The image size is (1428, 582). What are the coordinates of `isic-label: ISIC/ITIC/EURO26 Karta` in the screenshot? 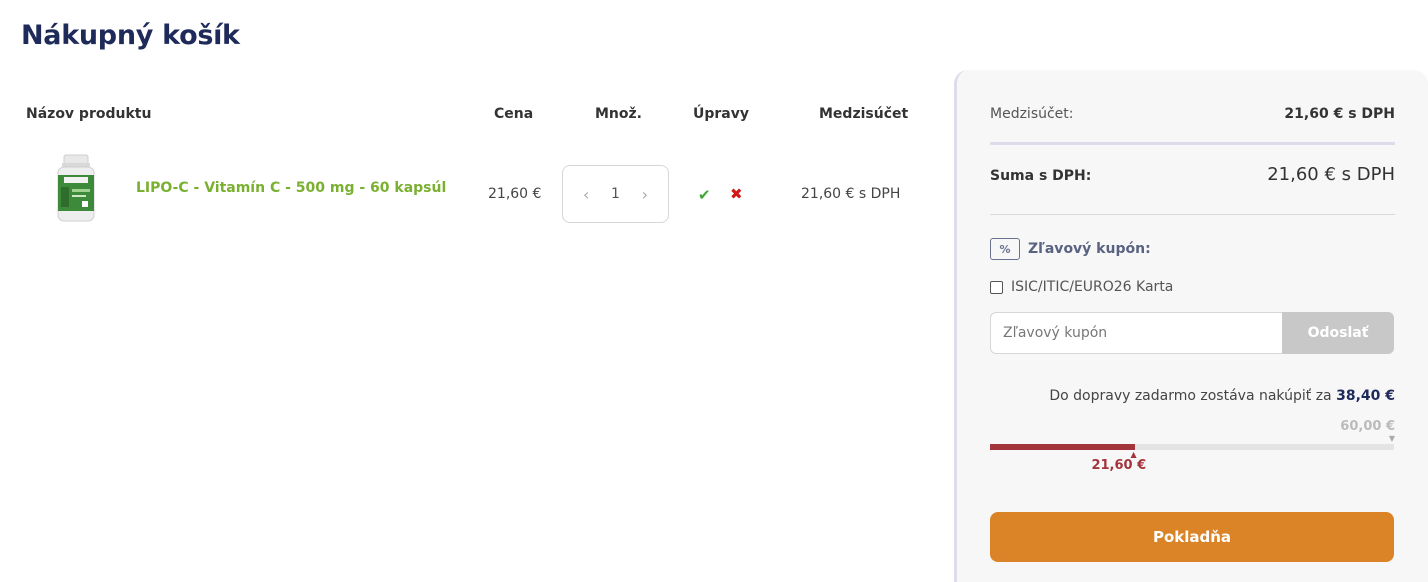 It's located at (1092, 287).